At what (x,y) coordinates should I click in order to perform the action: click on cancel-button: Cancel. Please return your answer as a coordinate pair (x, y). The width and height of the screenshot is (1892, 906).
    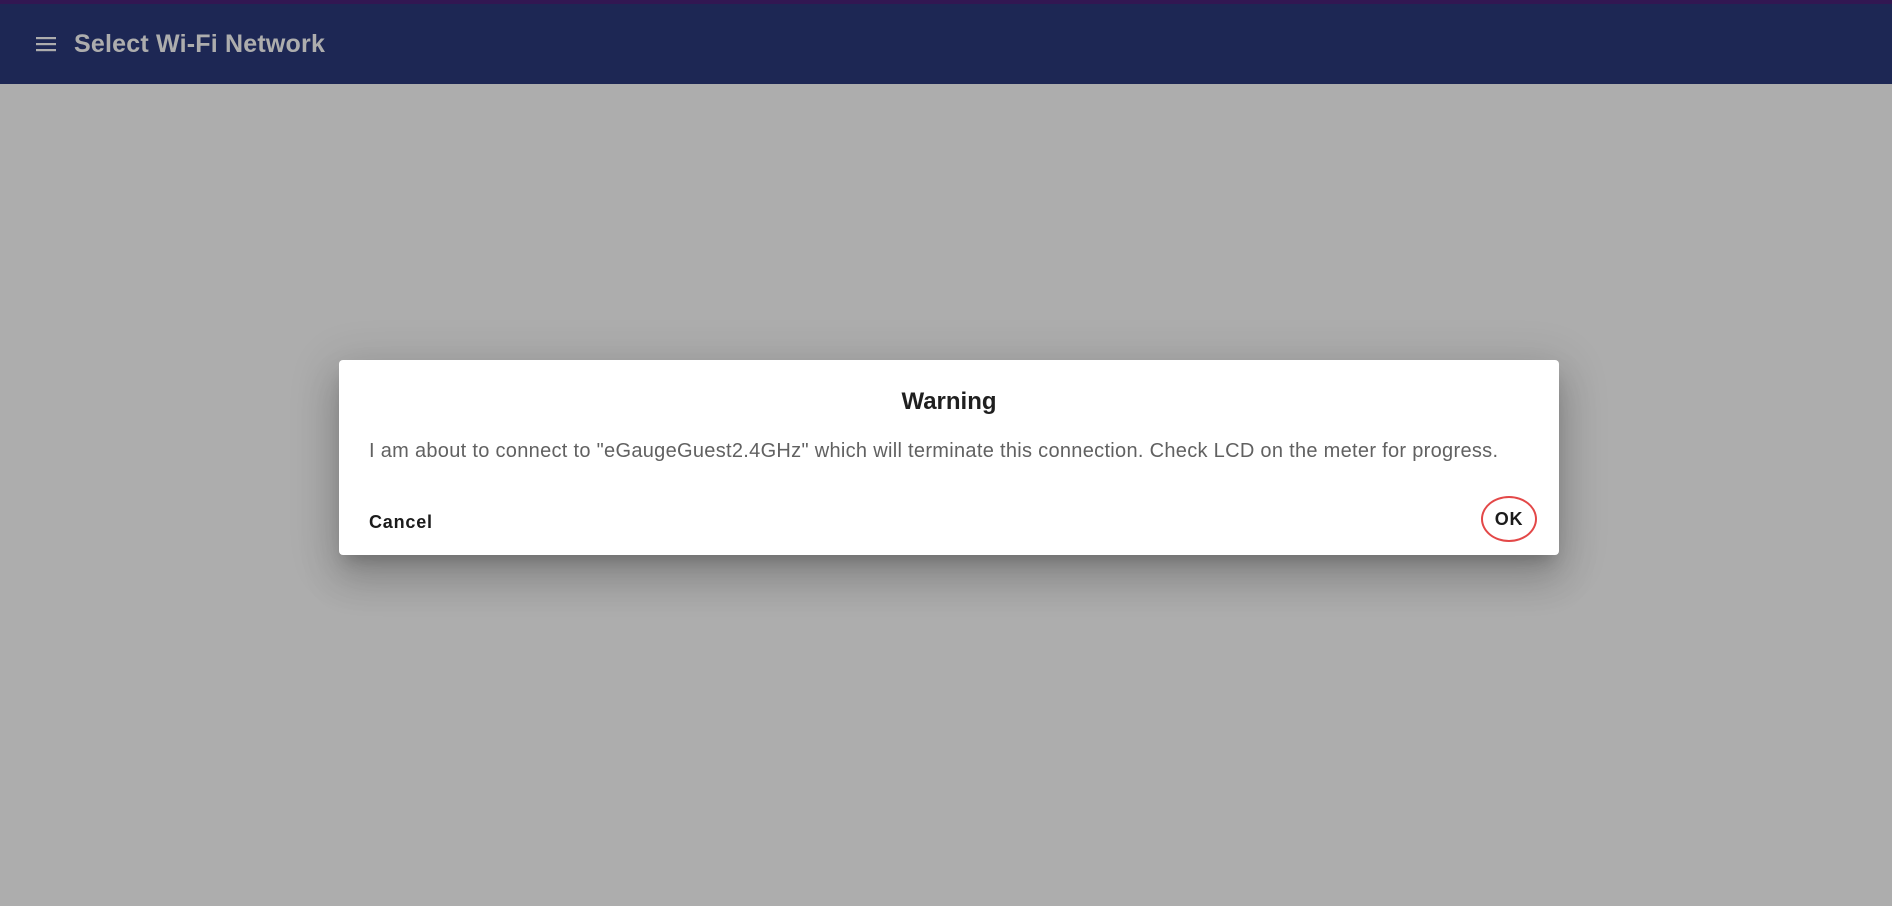
    Looking at the image, I should click on (401, 522).